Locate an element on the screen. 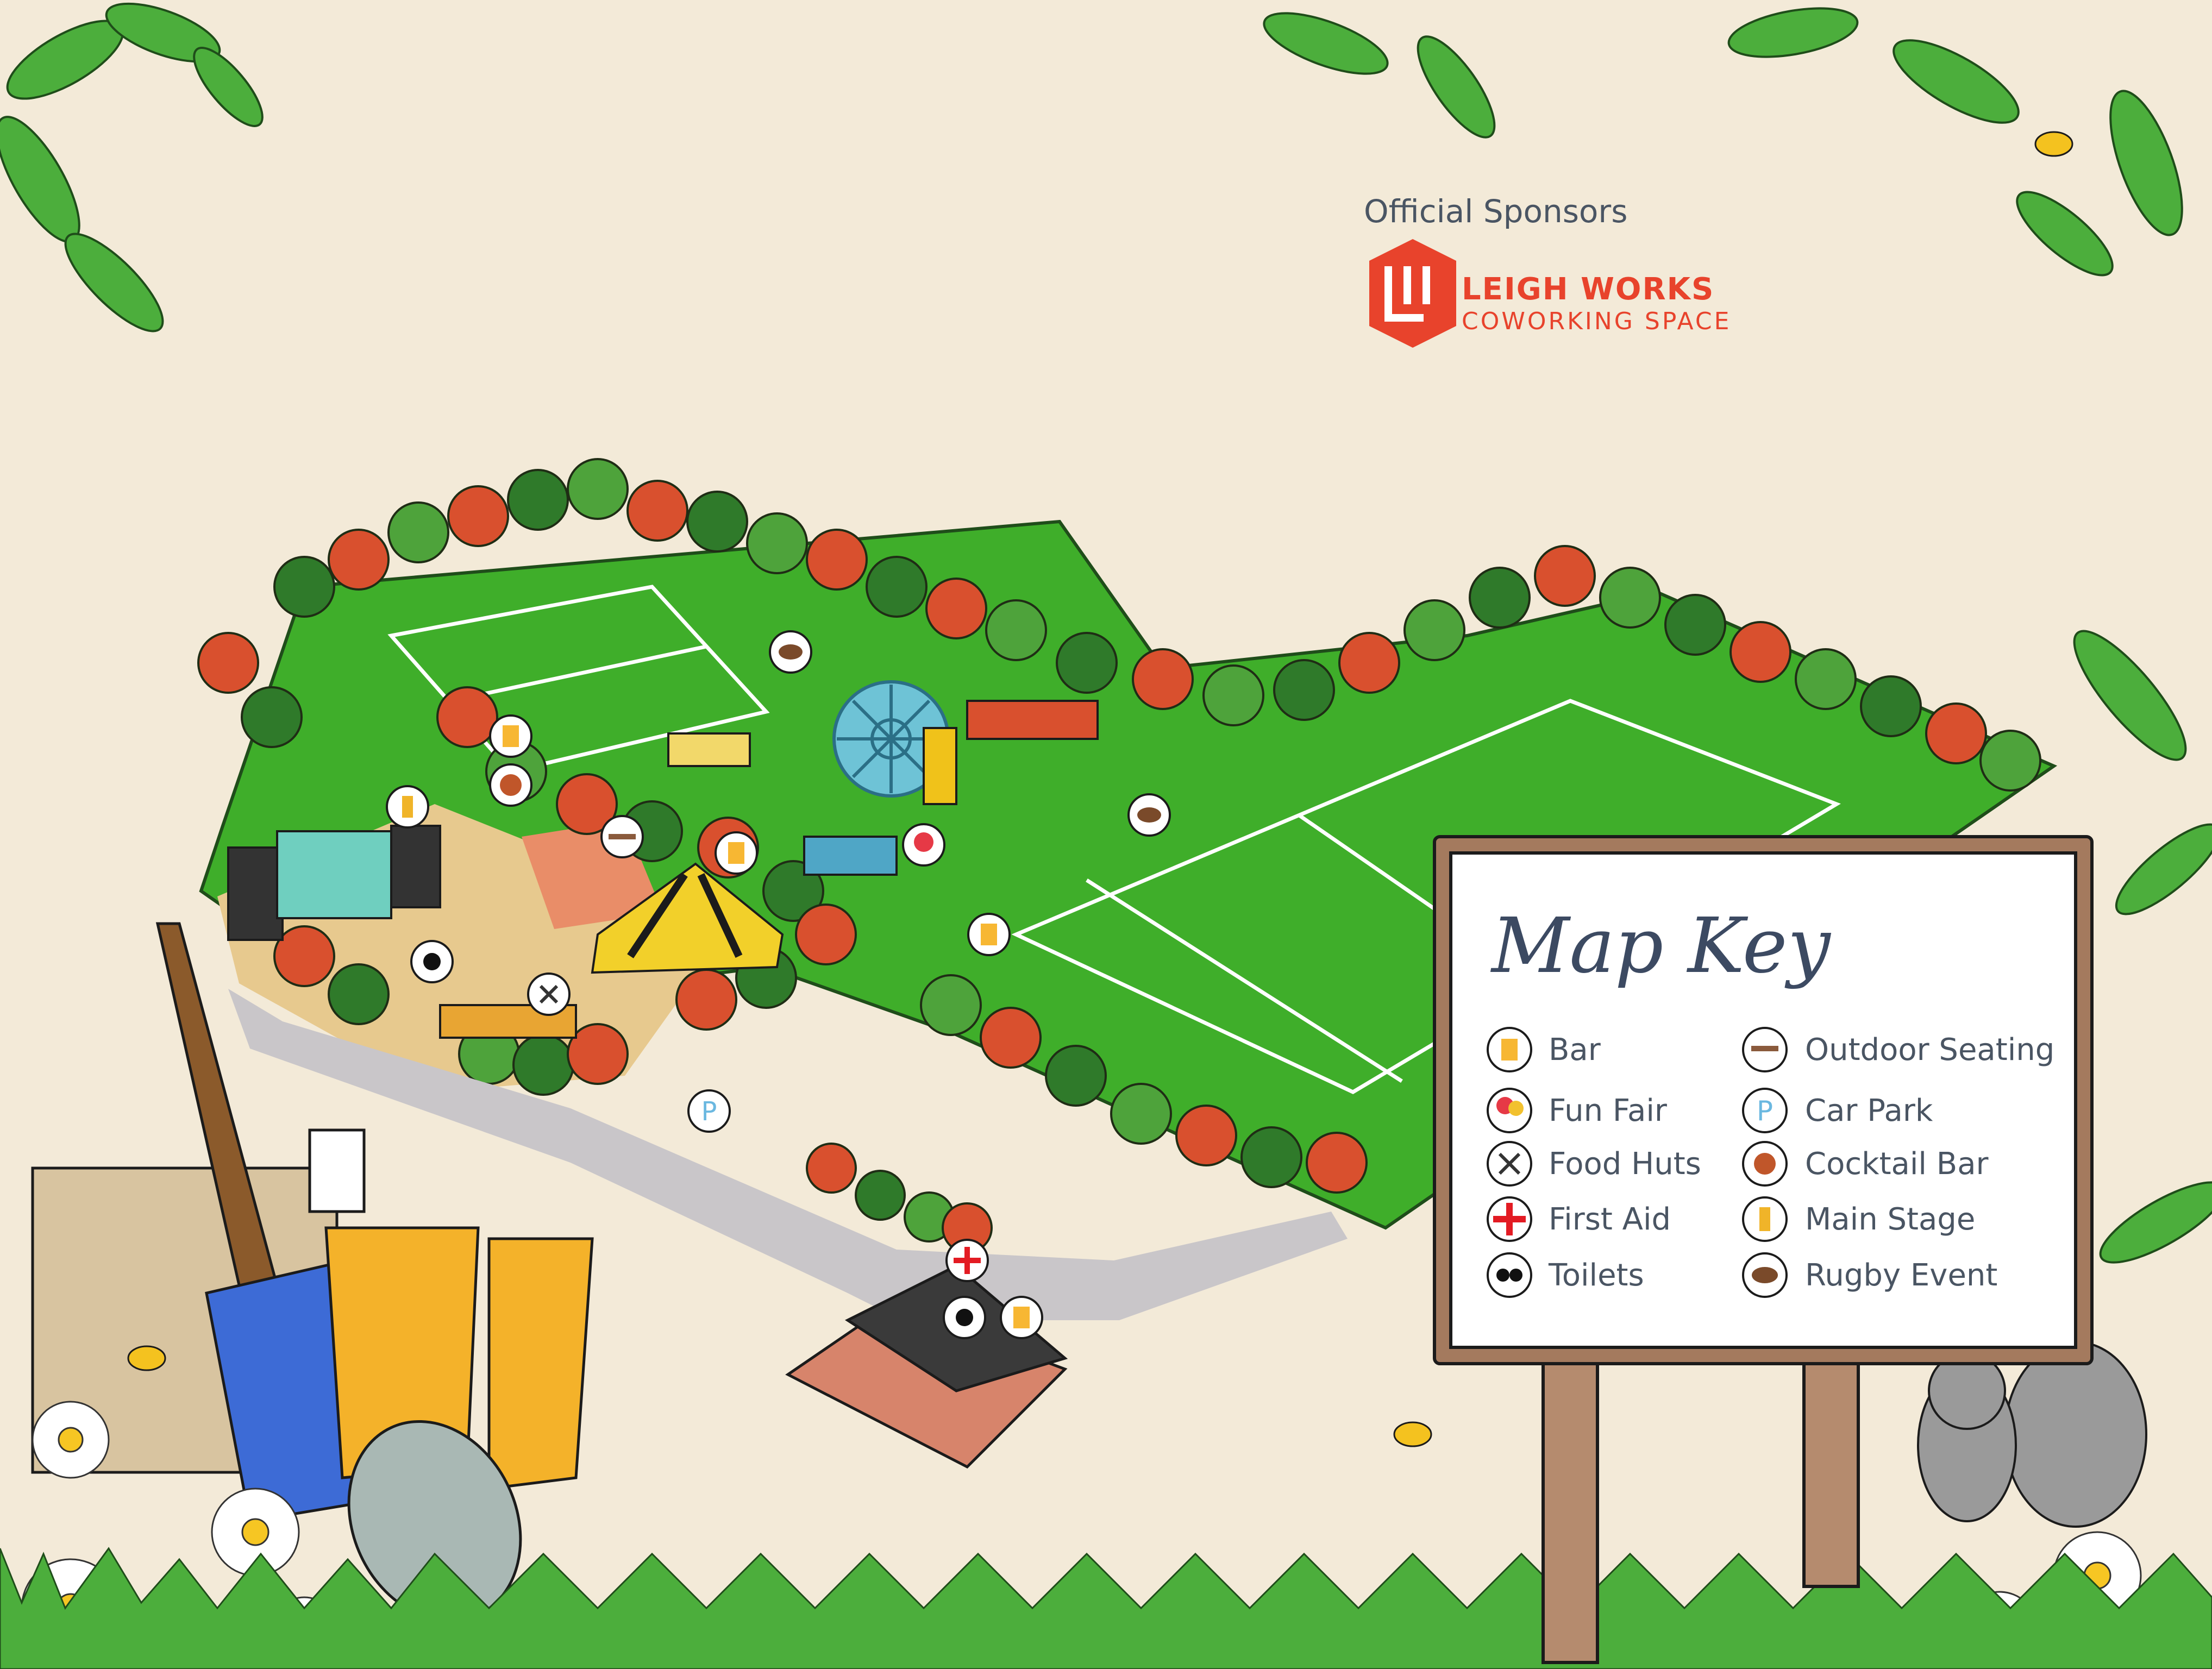  key-label-main-stage: Main Stage is located at coordinates (1890, 1219).